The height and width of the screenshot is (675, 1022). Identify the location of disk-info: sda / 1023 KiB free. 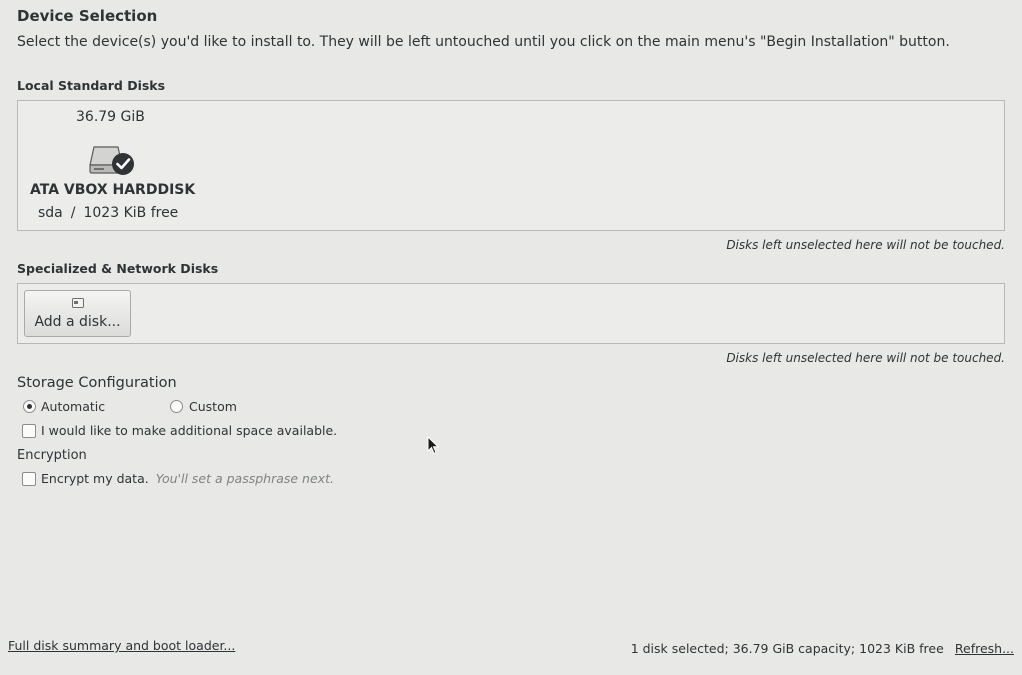
(108, 213).